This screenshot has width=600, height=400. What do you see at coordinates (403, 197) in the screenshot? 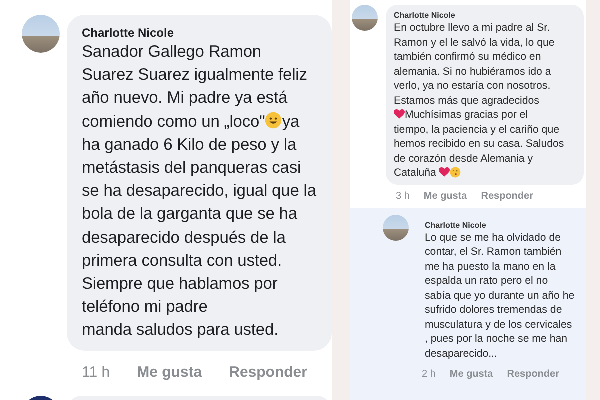
I see `comment-time: 3 h` at bounding box center [403, 197].